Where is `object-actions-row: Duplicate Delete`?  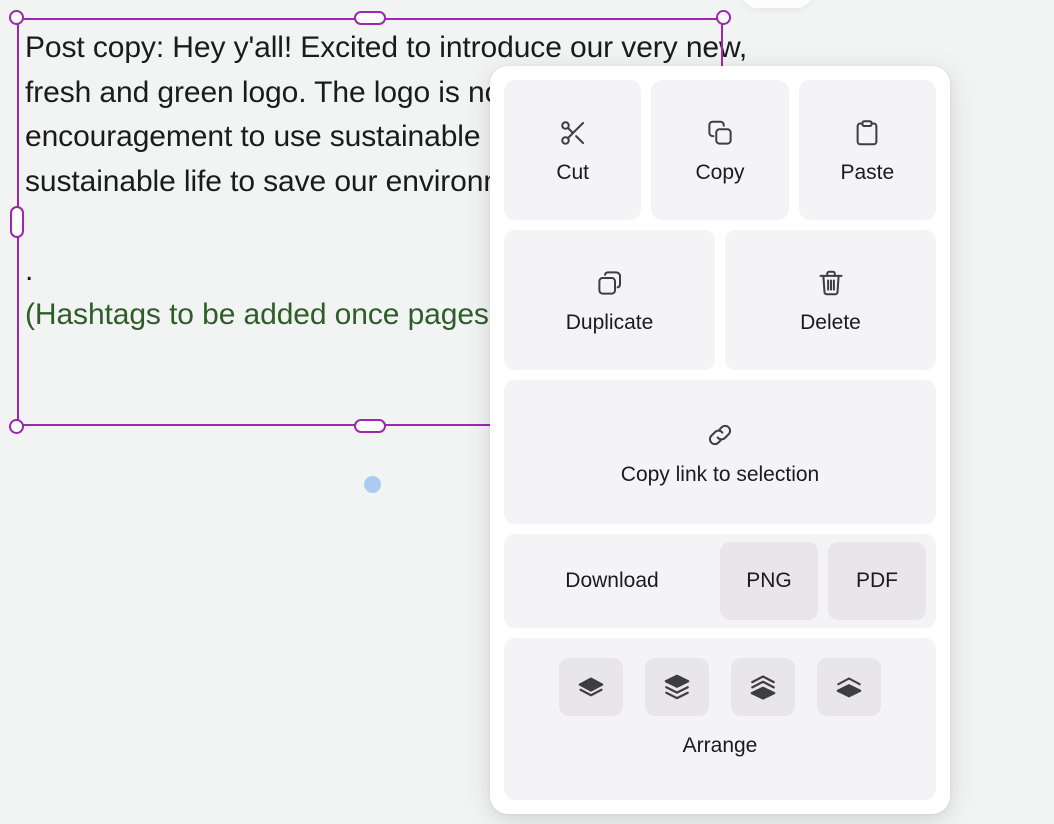
object-actions-row: Duplicate Delete is located at coordinates (720, 300).